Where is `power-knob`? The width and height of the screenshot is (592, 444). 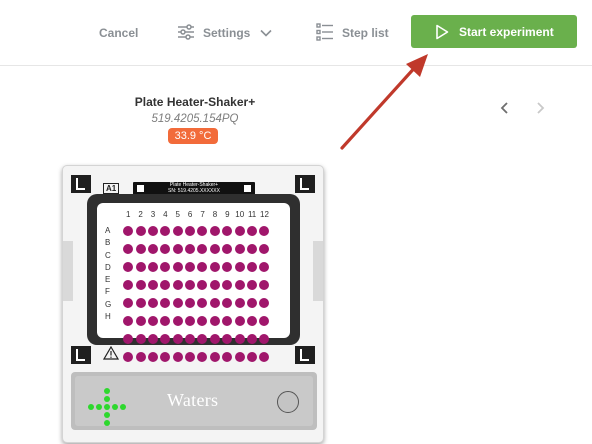
power-knob is located at coordinates (288, 402).